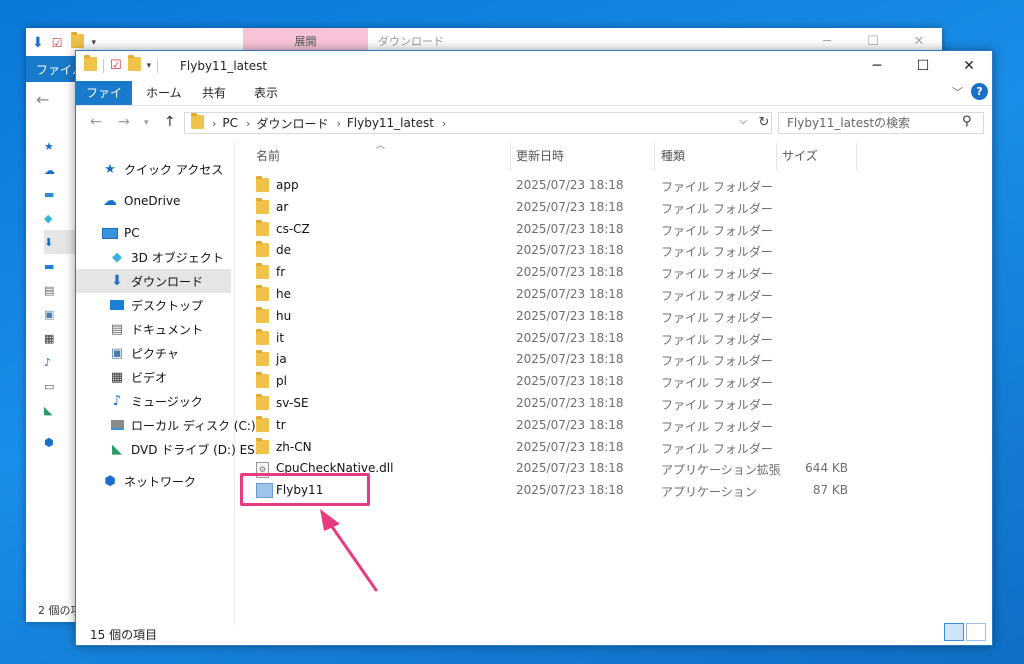  I want to click on file-row: zh-CN 2025/07/23 18:18 ファイル フォルダー, so click(552, 448).